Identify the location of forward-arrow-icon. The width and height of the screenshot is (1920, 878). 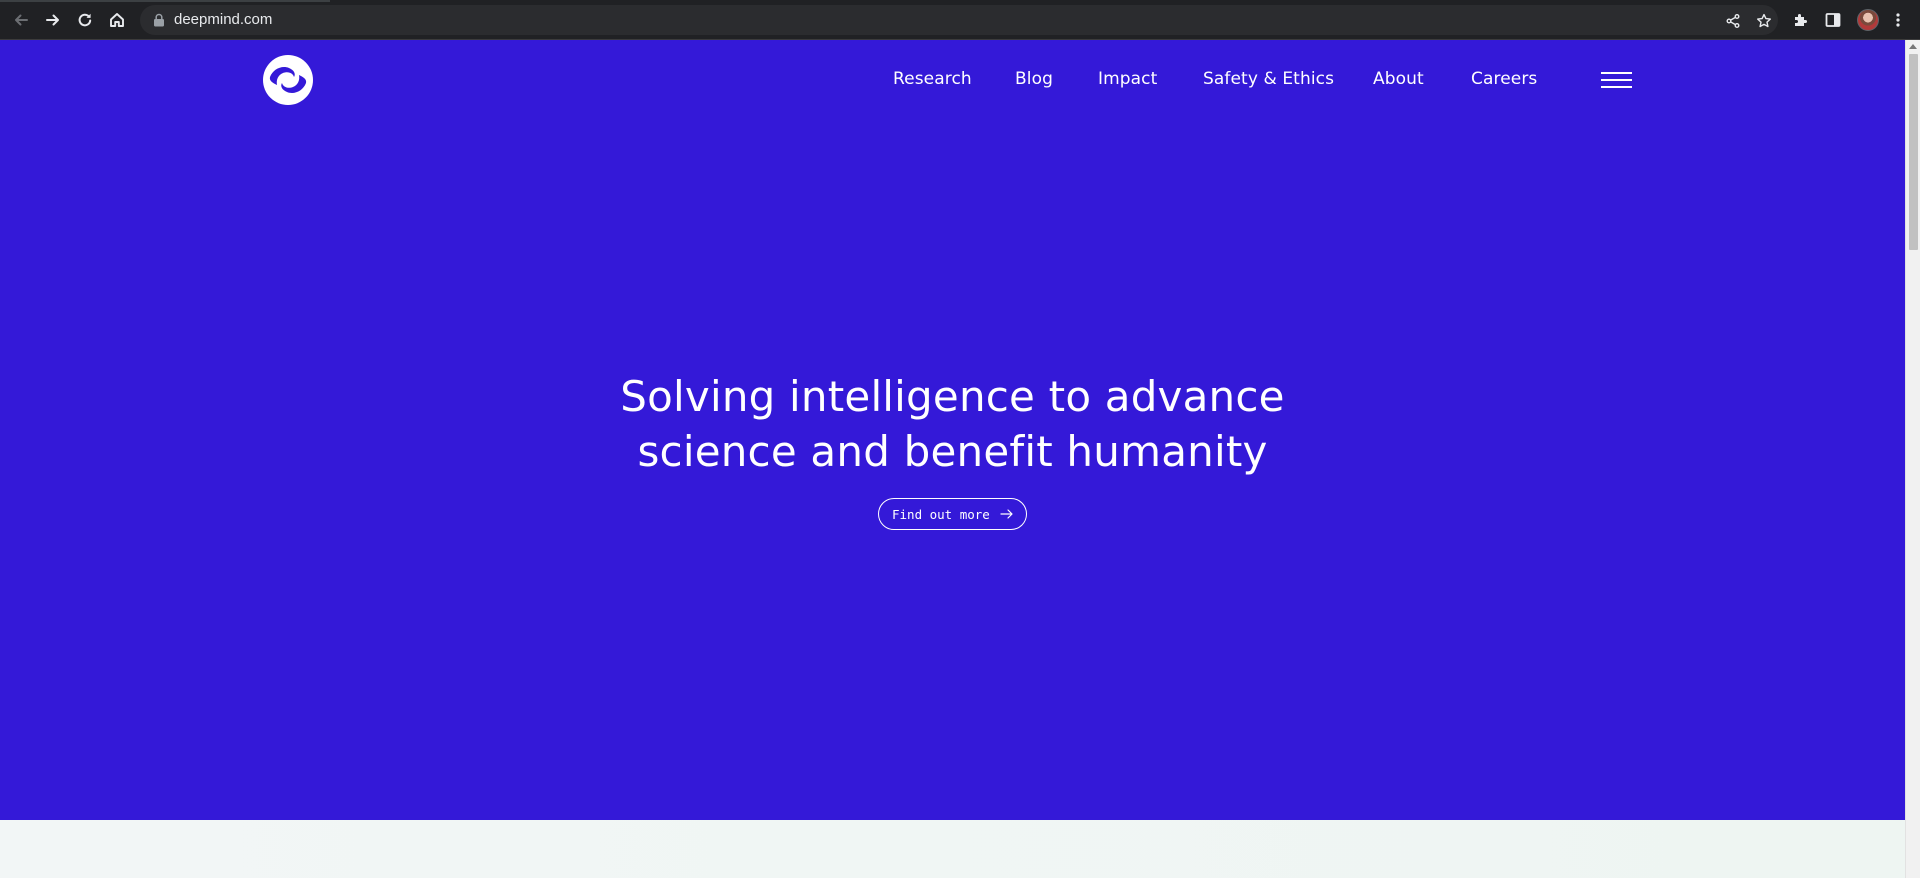
(53, 20).